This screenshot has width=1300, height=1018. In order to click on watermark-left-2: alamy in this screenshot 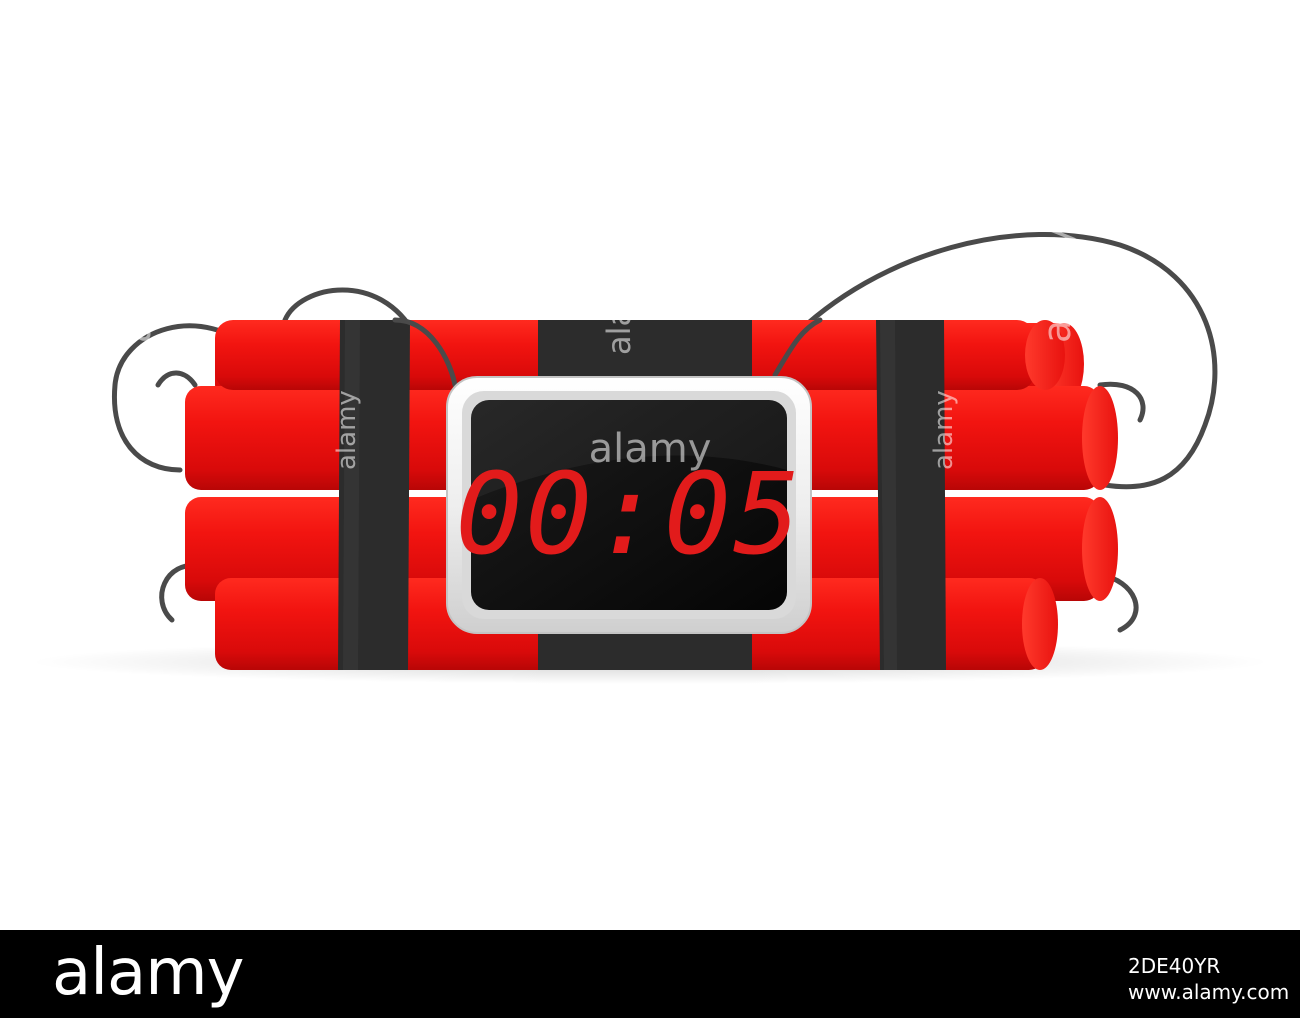, I will do `click(347, 430)`.